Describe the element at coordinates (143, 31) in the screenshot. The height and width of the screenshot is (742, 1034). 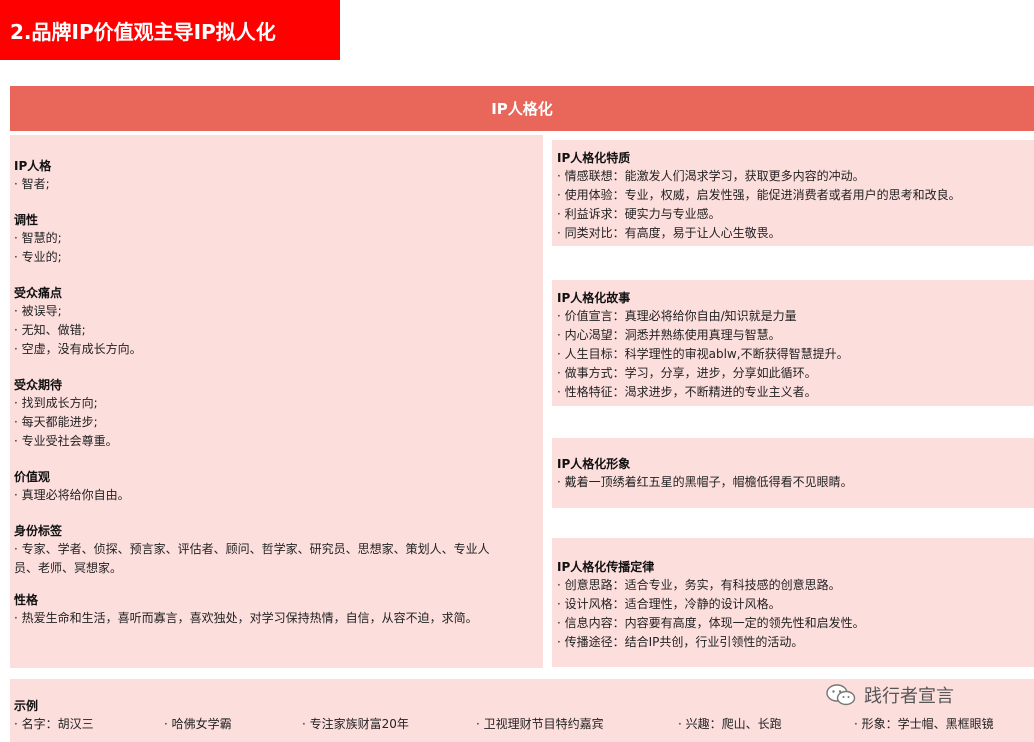
I see `page-title: 2.品牌IP价值观主导IP拟人化` at that location.